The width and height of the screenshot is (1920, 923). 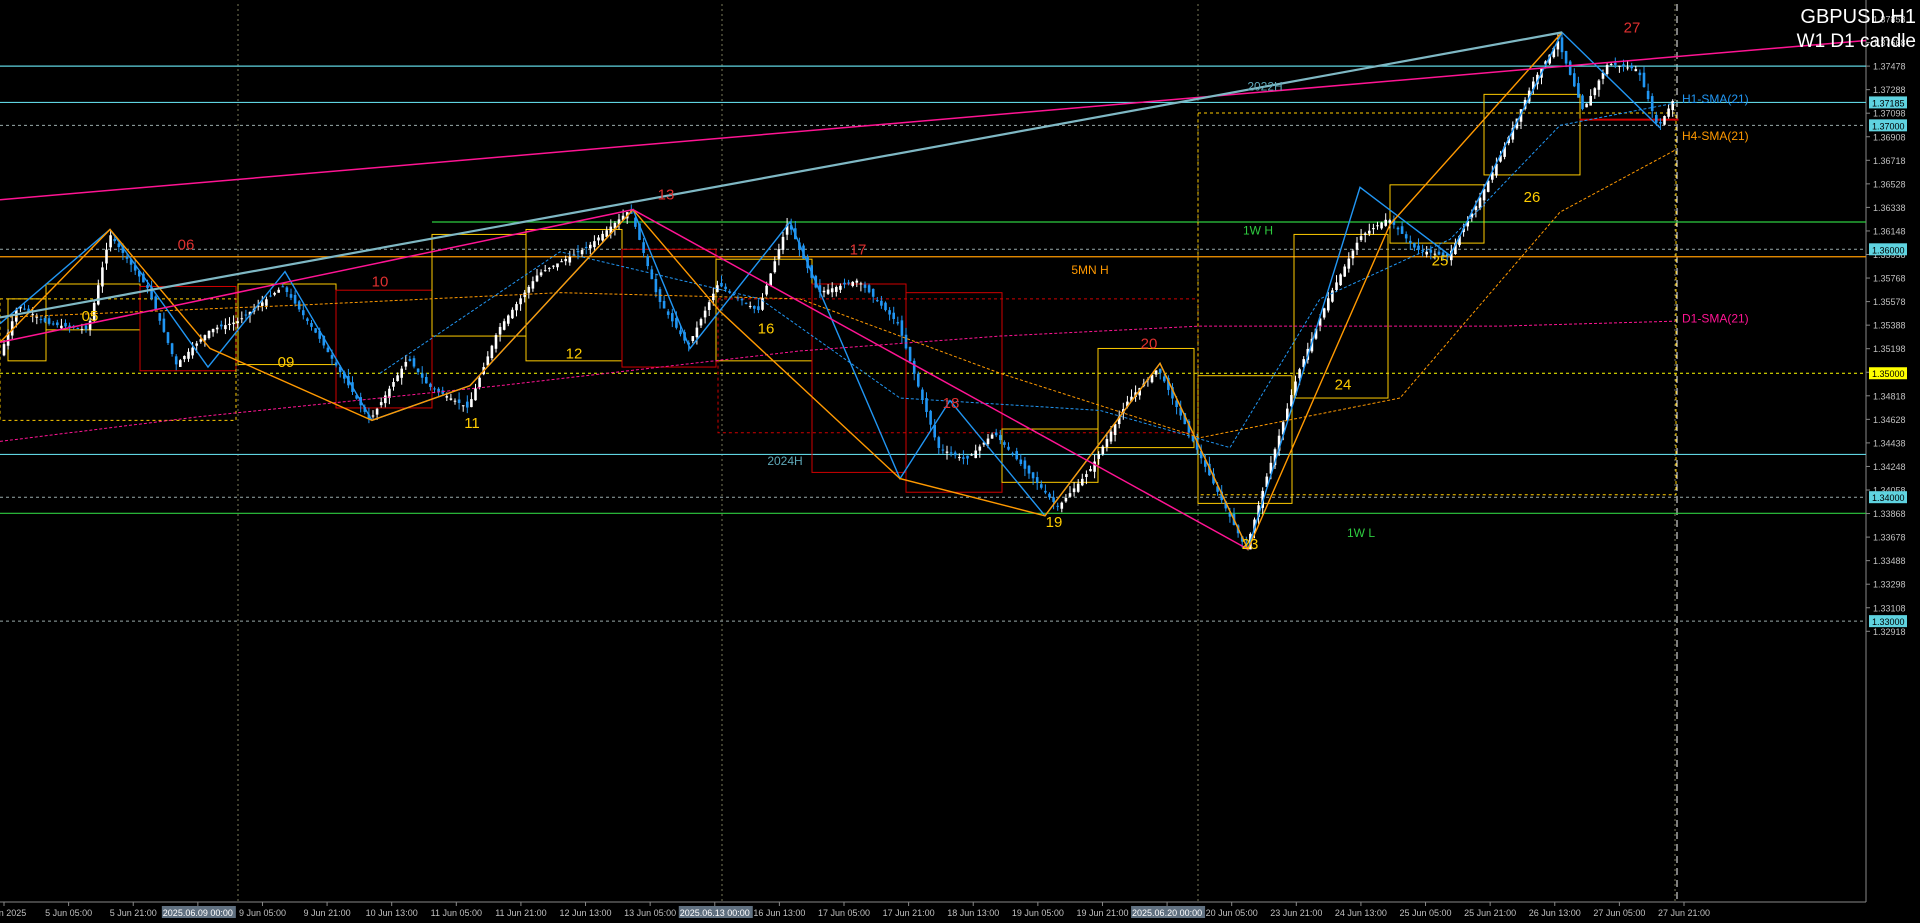 I want to click on swing-label-23: 23, so click(x=1250, y=544).